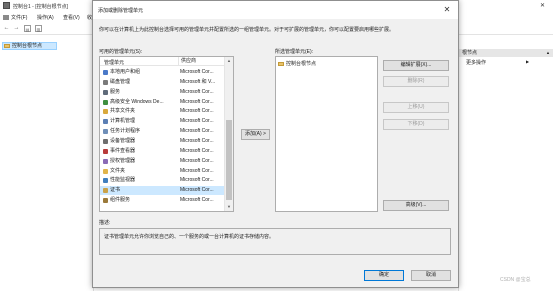  I want to click on menu-file: 文件(F), so click(15, 17).